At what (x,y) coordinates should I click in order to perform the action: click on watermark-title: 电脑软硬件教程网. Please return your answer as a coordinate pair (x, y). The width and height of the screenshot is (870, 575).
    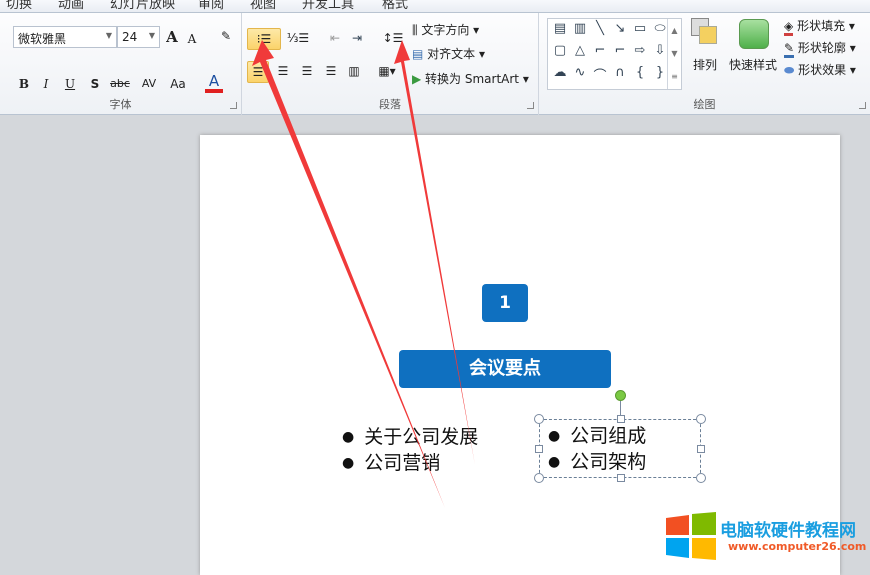
    Looking at the image, I should click on (788, 531).